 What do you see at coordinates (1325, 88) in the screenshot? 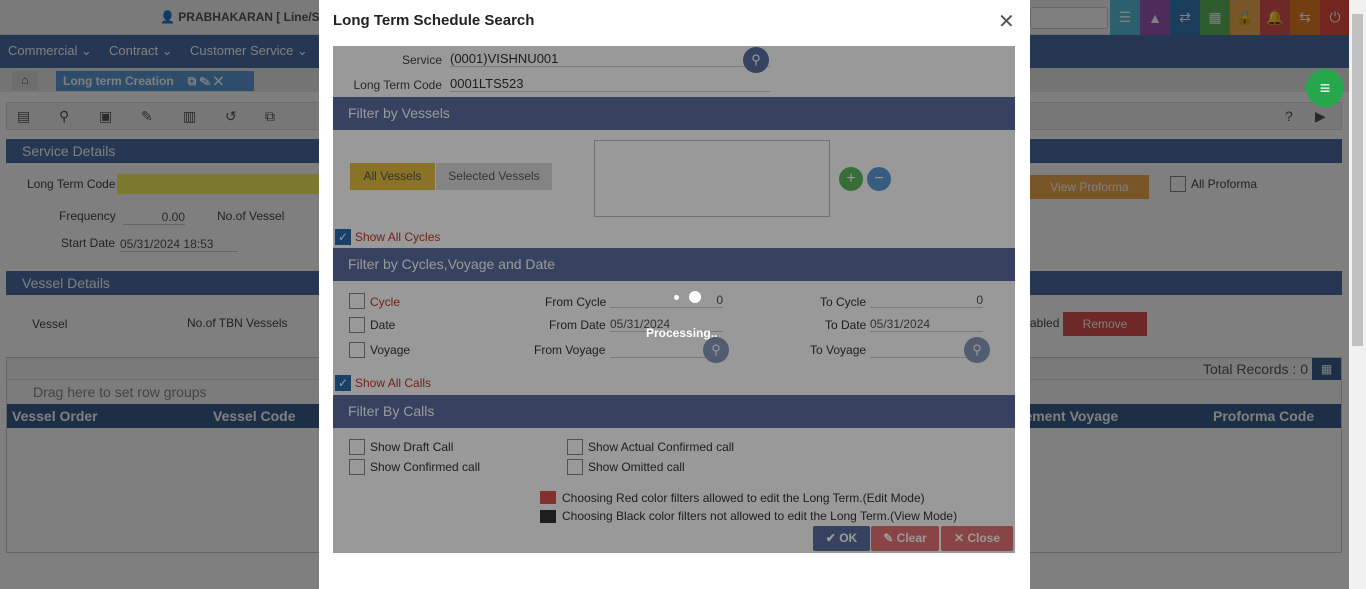
I see `floating-menu-button: ≡` at bounding box center [1325, 88].